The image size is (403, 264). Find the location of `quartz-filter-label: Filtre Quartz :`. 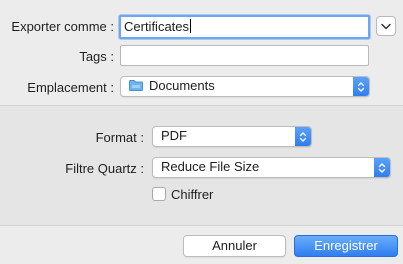

quartz-filter-label: Filtre Quartz : is located at coordinates (104, 168).